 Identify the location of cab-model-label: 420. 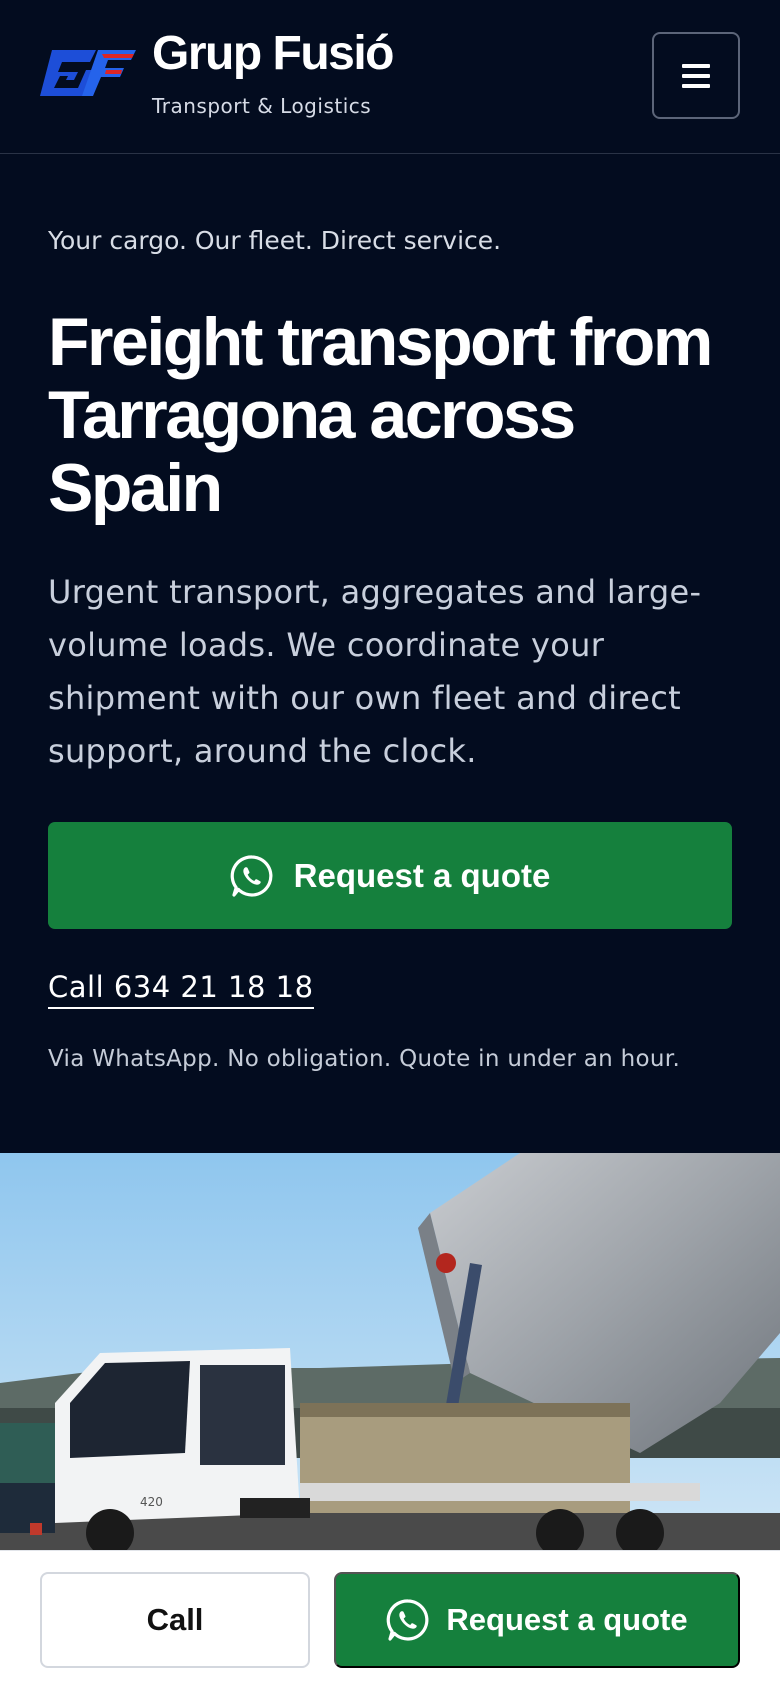
(151, 1502).